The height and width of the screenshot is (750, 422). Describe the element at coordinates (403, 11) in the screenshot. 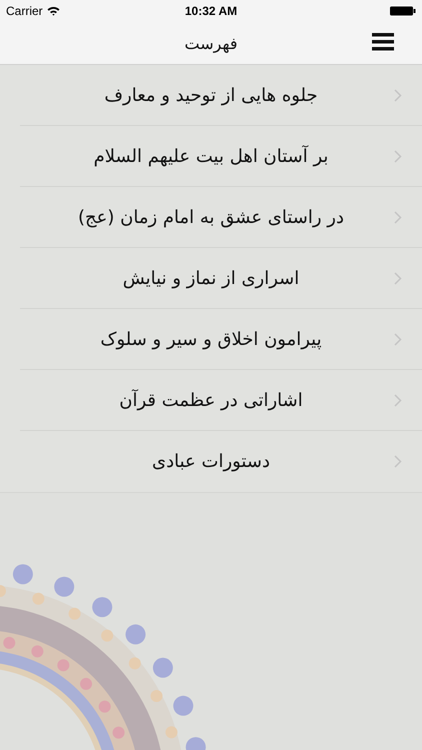

I see `battery-icon` at that location.